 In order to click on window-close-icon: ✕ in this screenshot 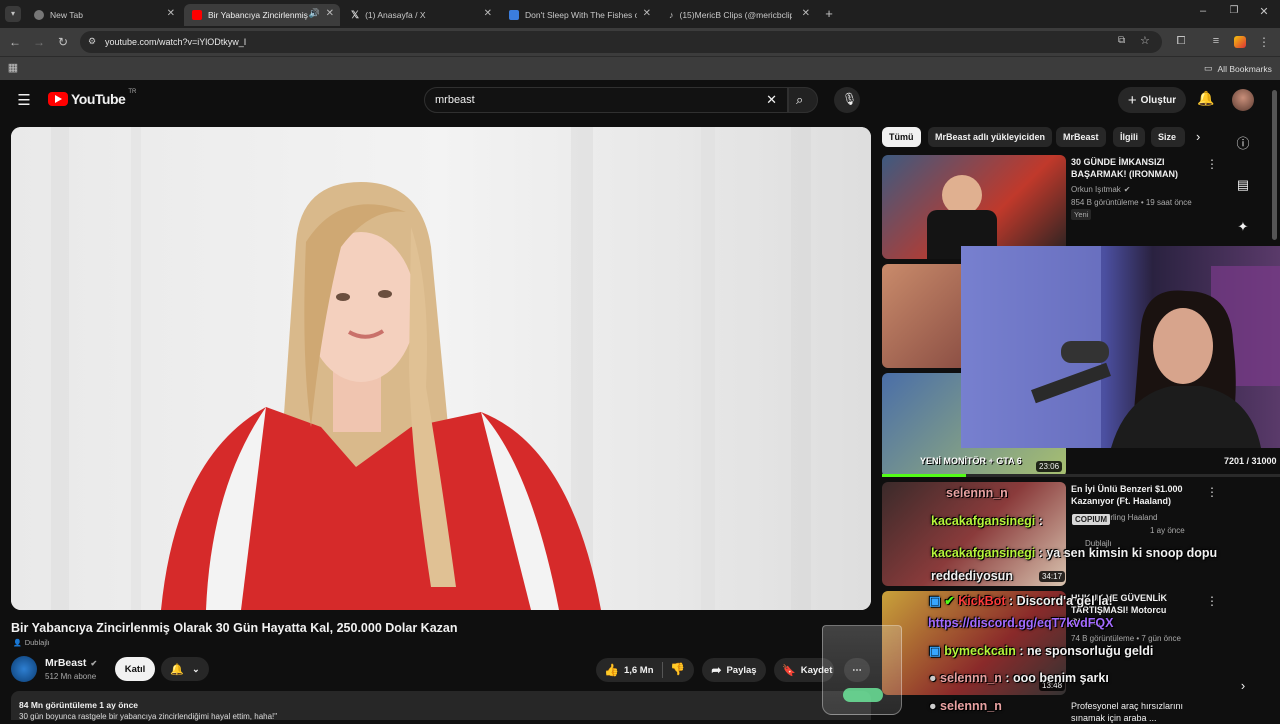, I will do `click(1264, 11)`.